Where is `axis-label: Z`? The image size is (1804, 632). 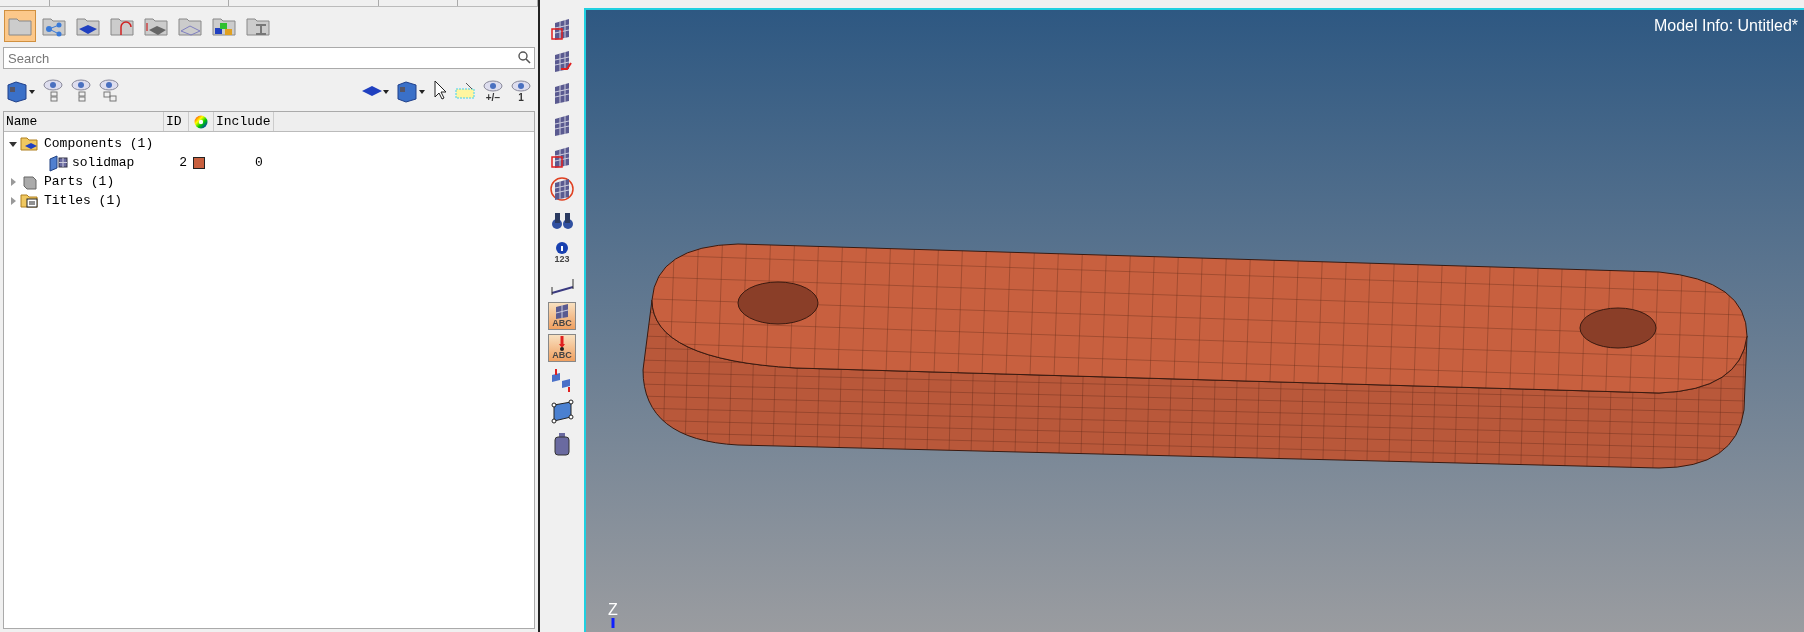 axis-label: Z is located at coordinates (613, 610).